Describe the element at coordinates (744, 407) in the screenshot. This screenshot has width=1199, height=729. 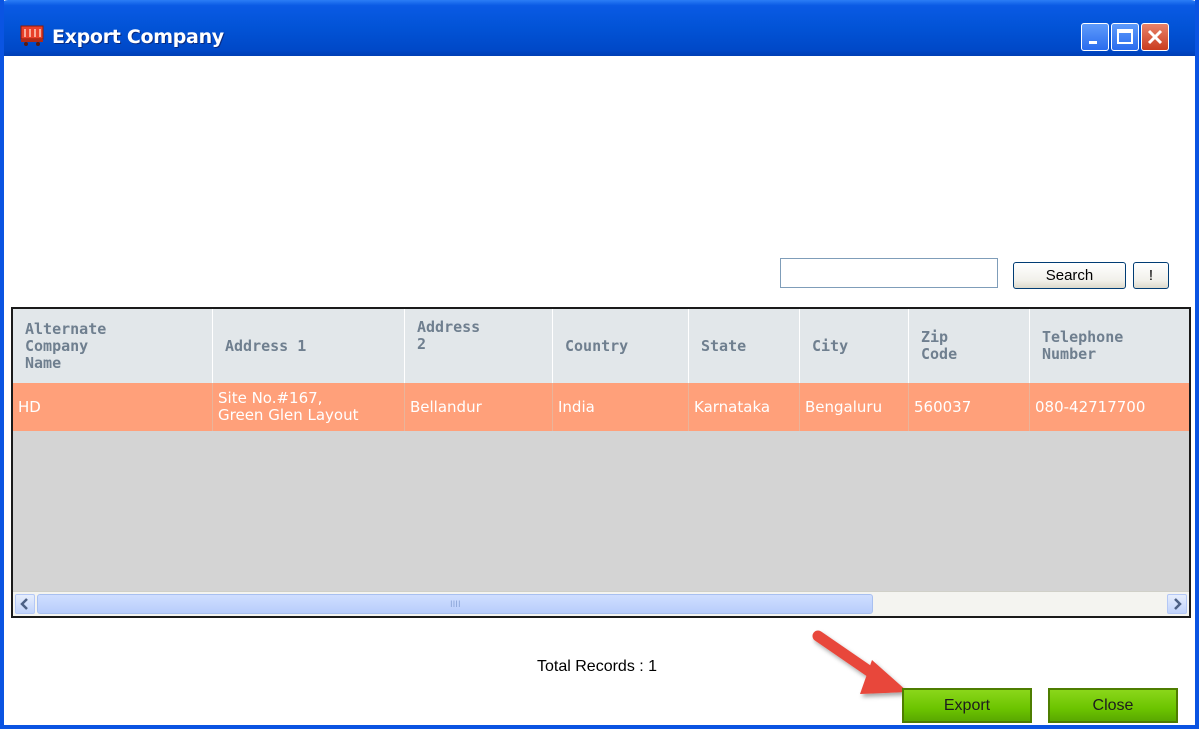
I see `cell-state: Karnataka` at that location.